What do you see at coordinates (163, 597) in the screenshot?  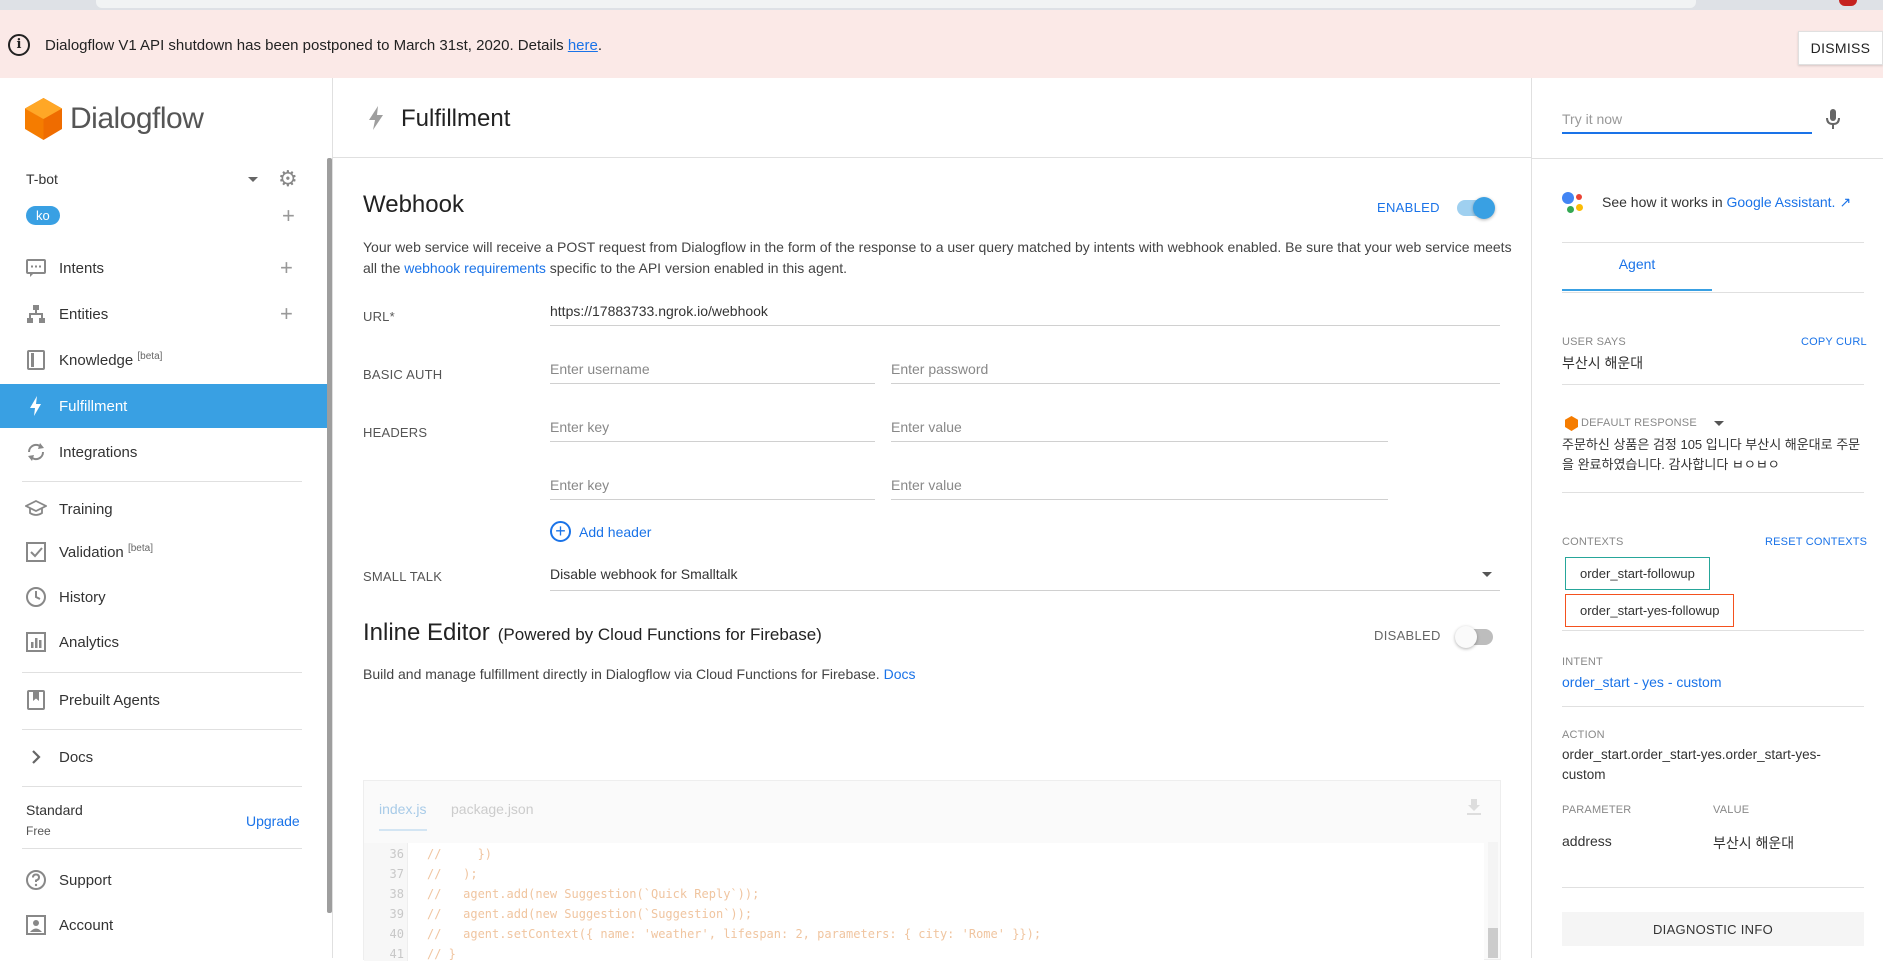 I see `sidebar-item-history: History` at bounding box center [163, 597].